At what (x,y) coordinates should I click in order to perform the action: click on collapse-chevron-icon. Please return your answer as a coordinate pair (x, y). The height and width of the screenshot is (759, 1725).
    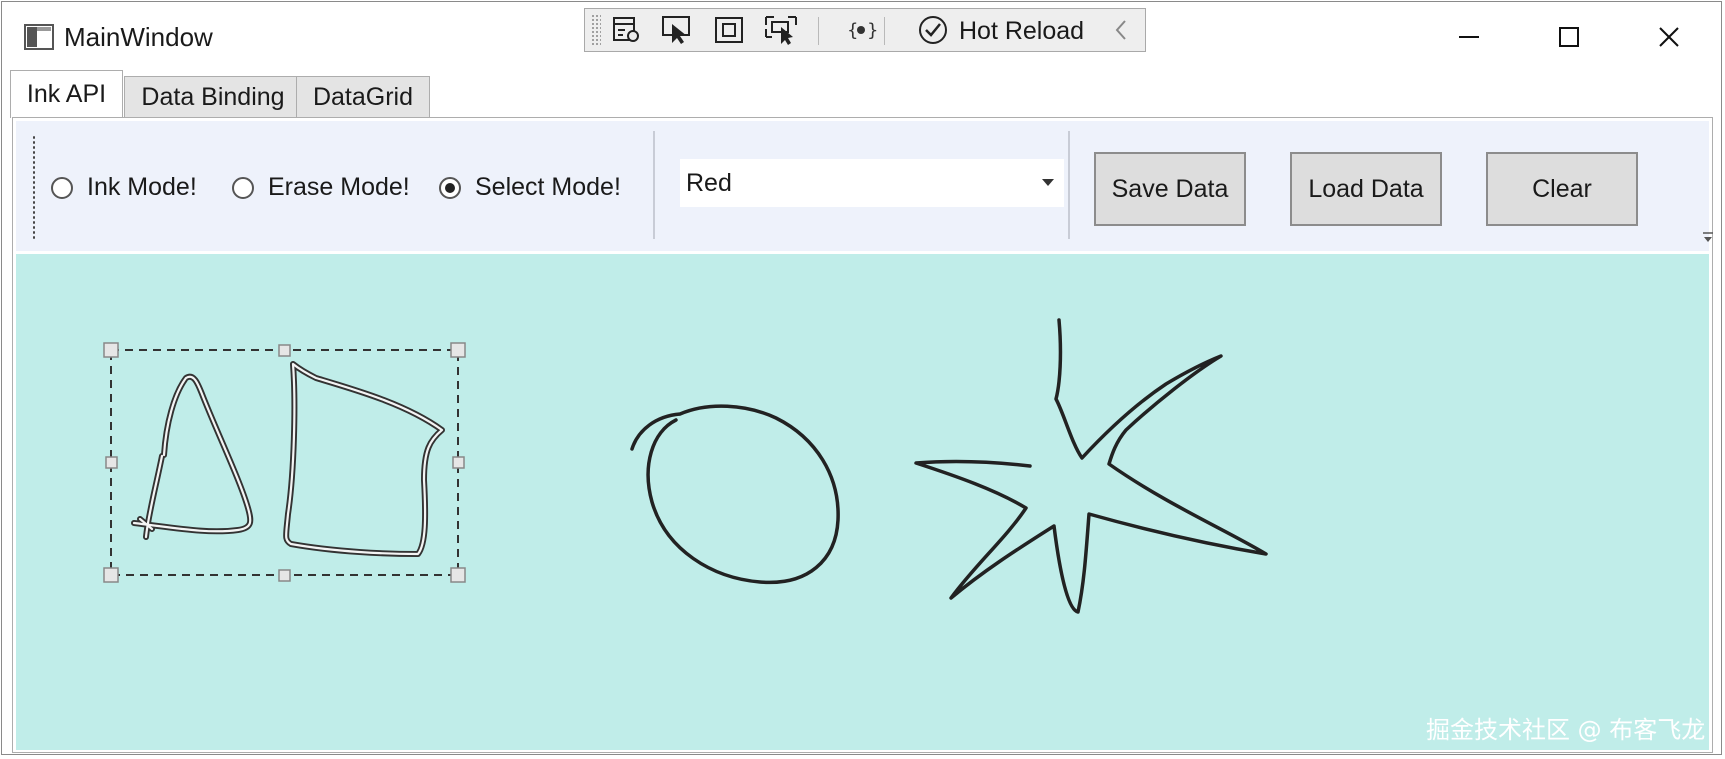
    Looking at the image, I should click on (1121, 30).